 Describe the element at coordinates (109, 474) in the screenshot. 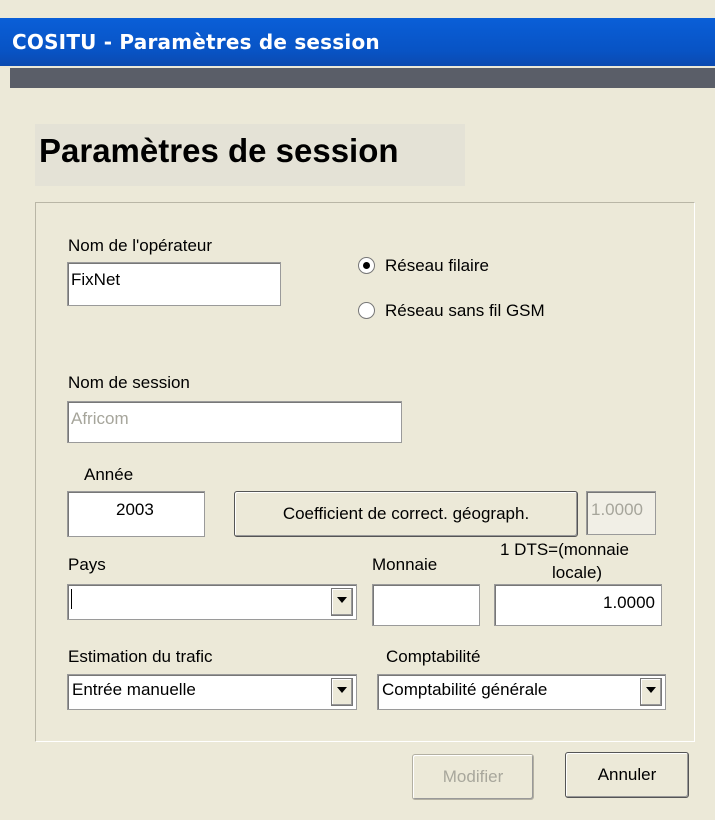

I see `year-label: Année` at that location.